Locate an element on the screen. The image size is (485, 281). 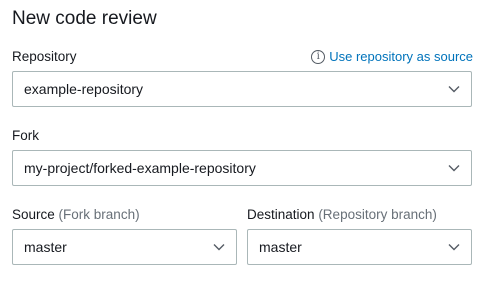
source-branch-value: master is located at coordinates (45, 247).